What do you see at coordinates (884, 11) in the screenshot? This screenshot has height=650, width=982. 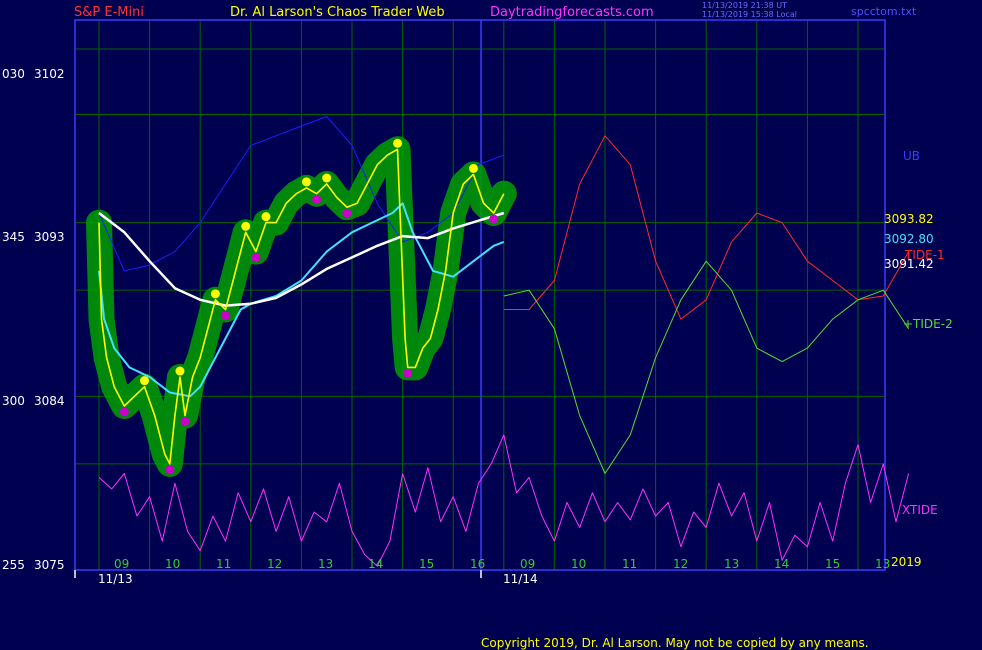 I see `data-file-label: spcctom.txt` at bounding box center [884, 11].